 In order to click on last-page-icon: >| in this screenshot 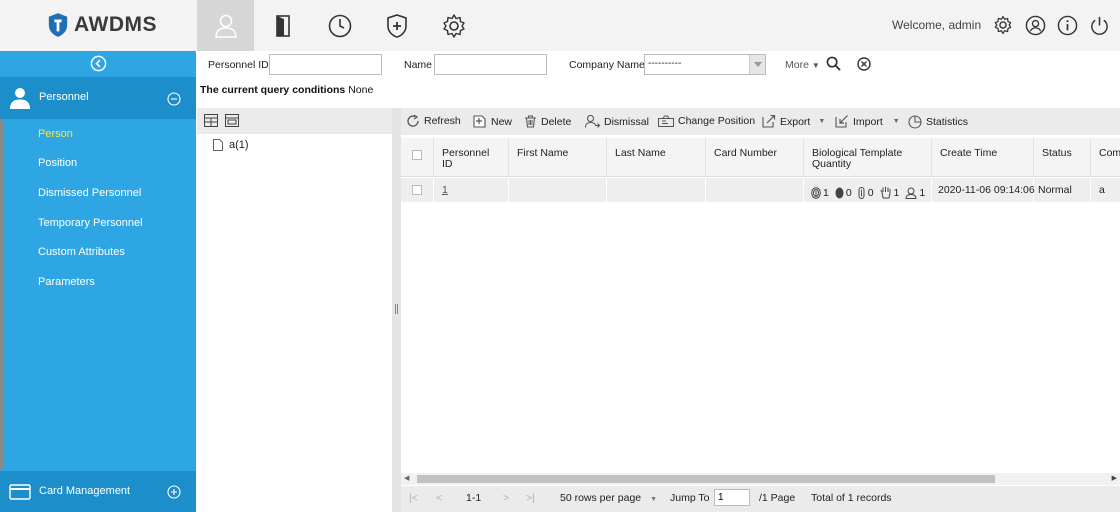, I will do `click(530, 498)`.